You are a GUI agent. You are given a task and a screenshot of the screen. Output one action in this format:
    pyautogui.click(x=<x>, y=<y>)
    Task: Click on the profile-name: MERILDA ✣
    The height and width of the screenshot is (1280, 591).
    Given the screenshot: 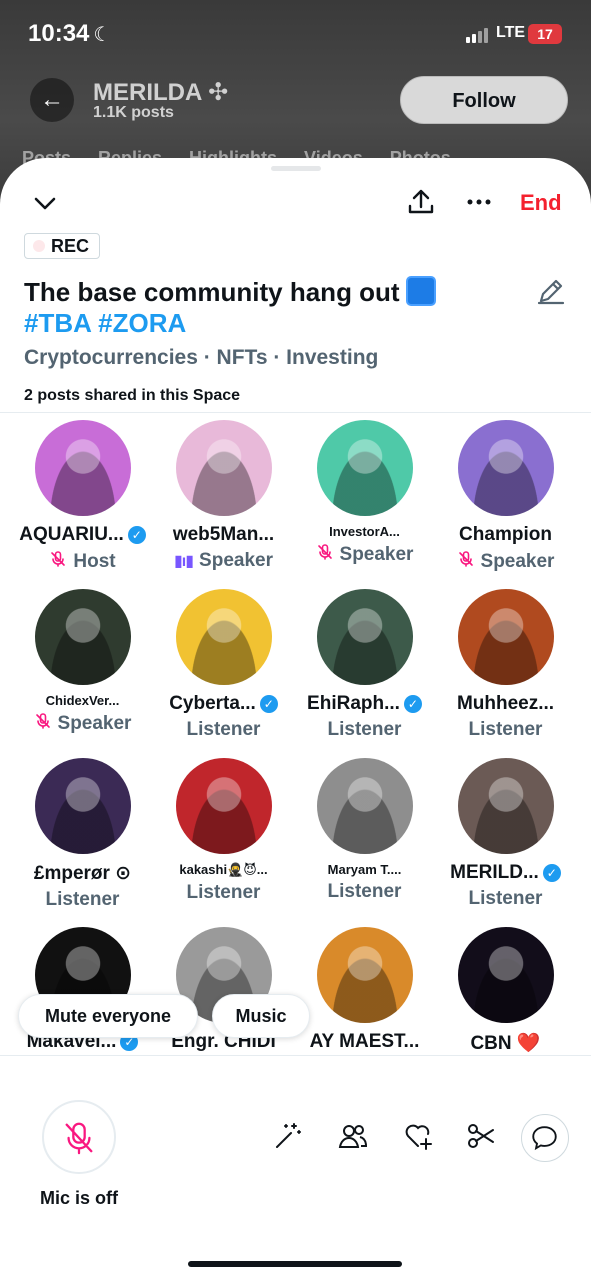 What is the action you would take?
    pyautogui.click(x=161, y=92)
    